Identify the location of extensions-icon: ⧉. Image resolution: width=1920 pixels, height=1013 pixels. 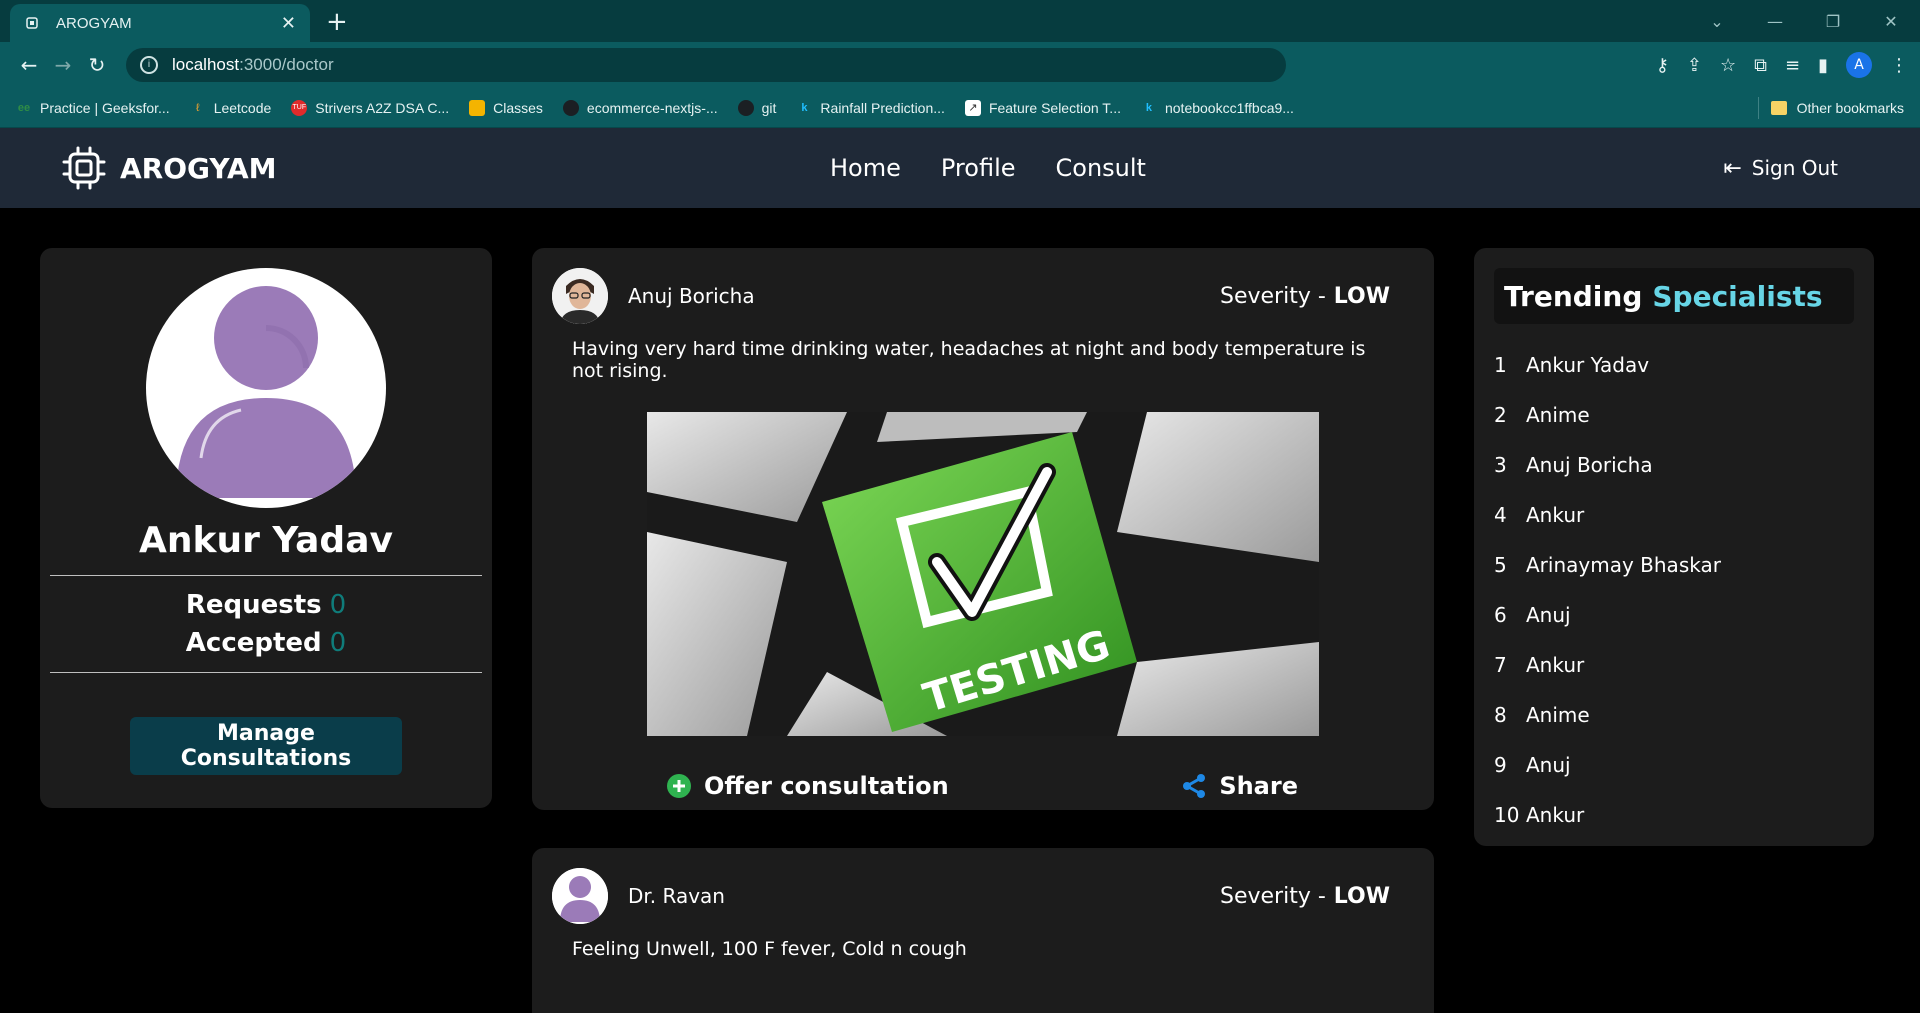
(1760, 65).